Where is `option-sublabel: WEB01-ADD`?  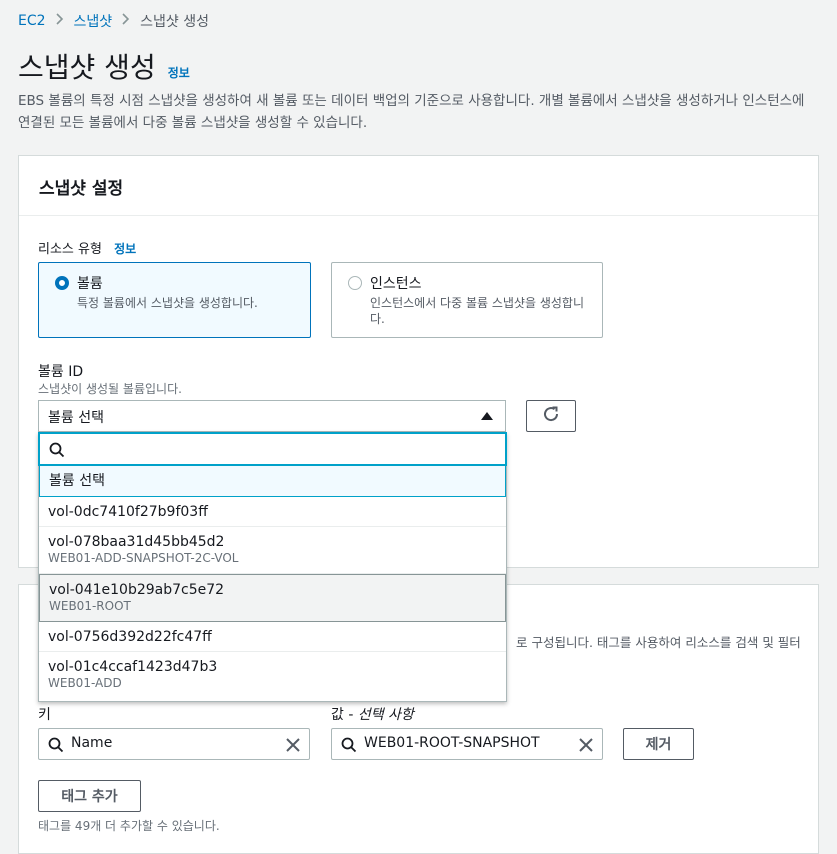
option-sublabel: WEB01-ADD is located at coordinates (85, 683).